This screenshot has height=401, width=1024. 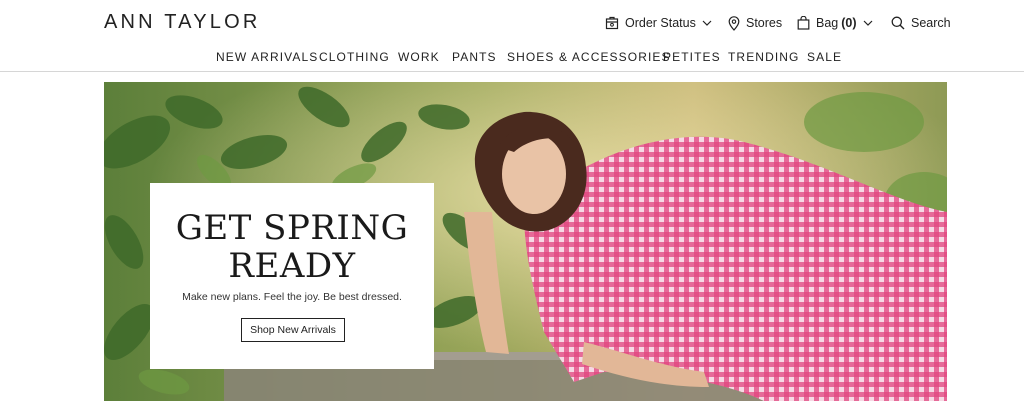 I want to click on shop-new-arrivals-button: Shop New Arrivals, so click(x=293, y=330).